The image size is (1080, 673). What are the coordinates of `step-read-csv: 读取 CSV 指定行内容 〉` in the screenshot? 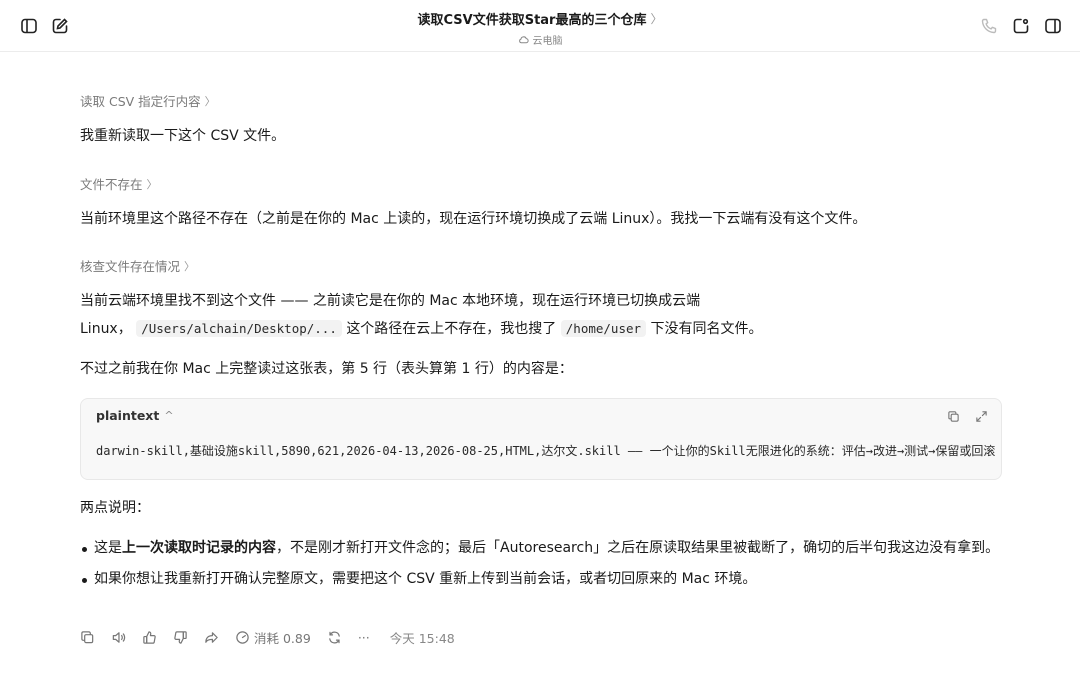 It's located at (148, 100).